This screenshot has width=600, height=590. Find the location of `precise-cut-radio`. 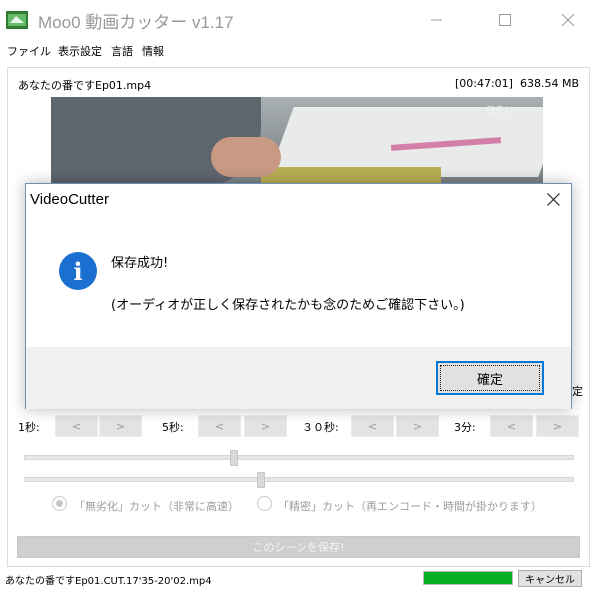

precise-cut-radio is located at coordinates (264, 503).